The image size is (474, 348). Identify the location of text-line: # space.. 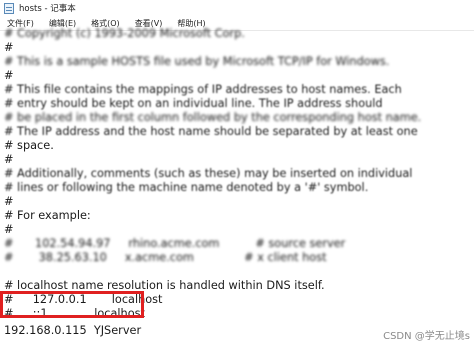
(29, 145).